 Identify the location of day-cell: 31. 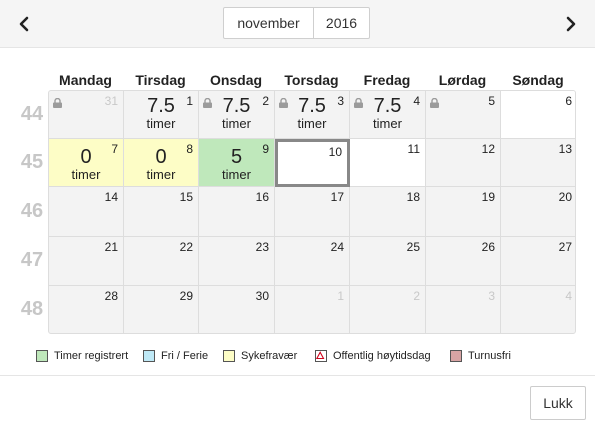
(86, 115).